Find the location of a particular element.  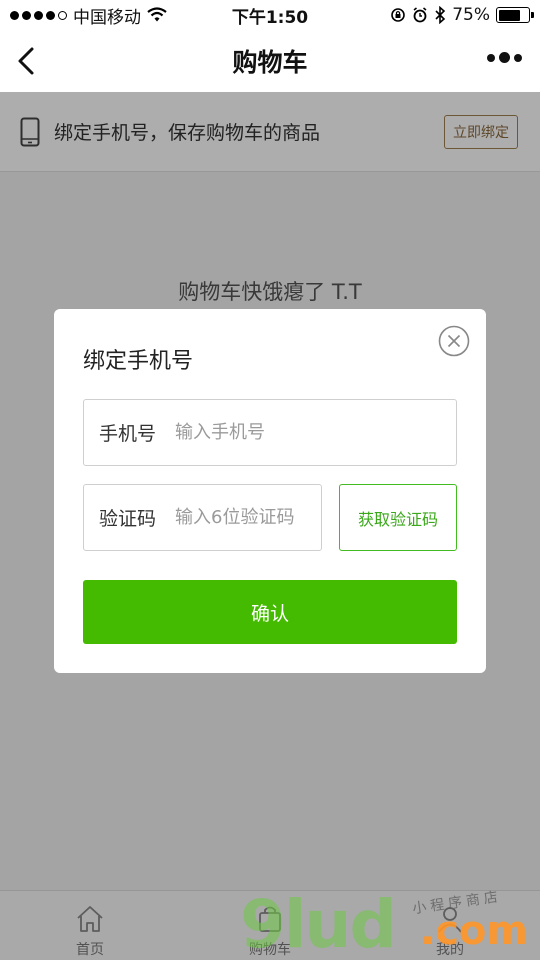

status-right: 75% is located at coordinates (462, 15).